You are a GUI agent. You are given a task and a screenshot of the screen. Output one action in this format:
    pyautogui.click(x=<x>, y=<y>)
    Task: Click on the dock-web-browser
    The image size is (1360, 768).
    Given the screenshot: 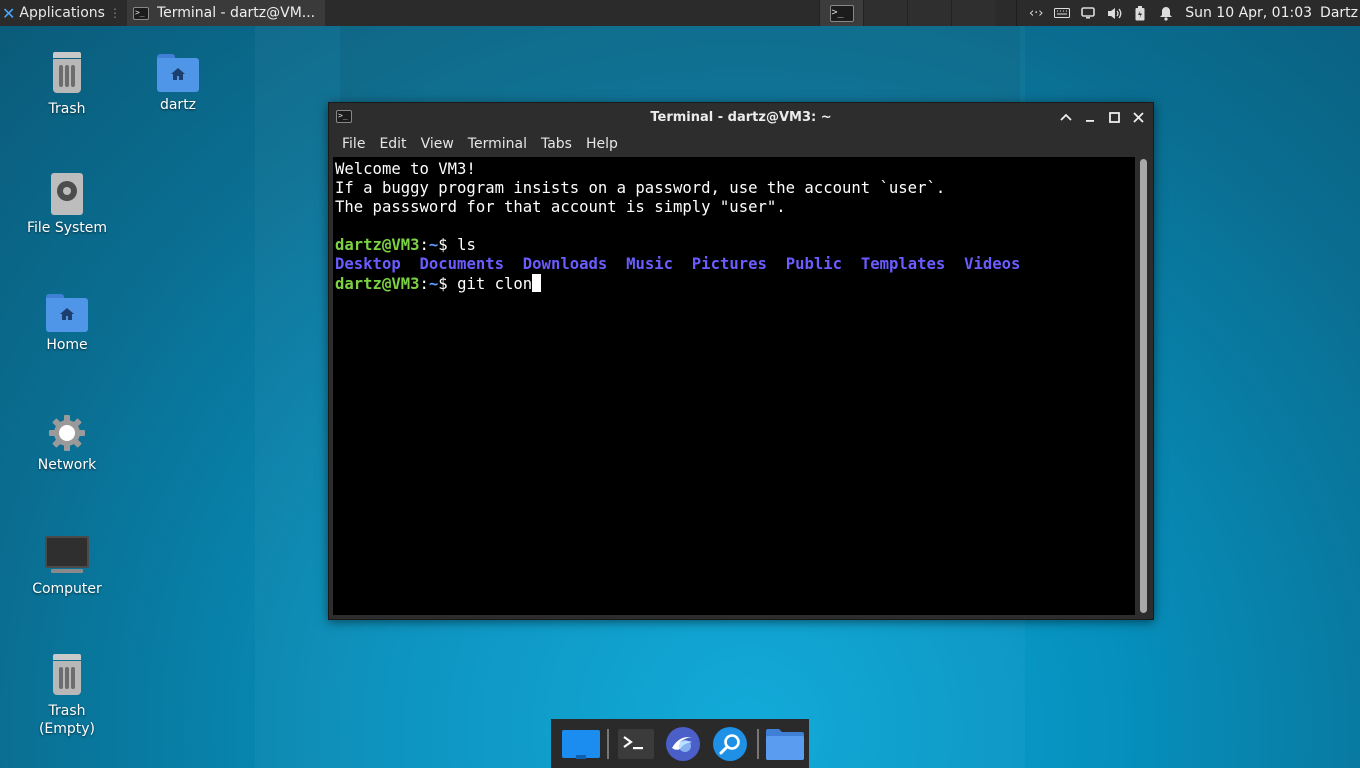 What is the action you would take?
    pyautogui.click(x=682, y=743)
    